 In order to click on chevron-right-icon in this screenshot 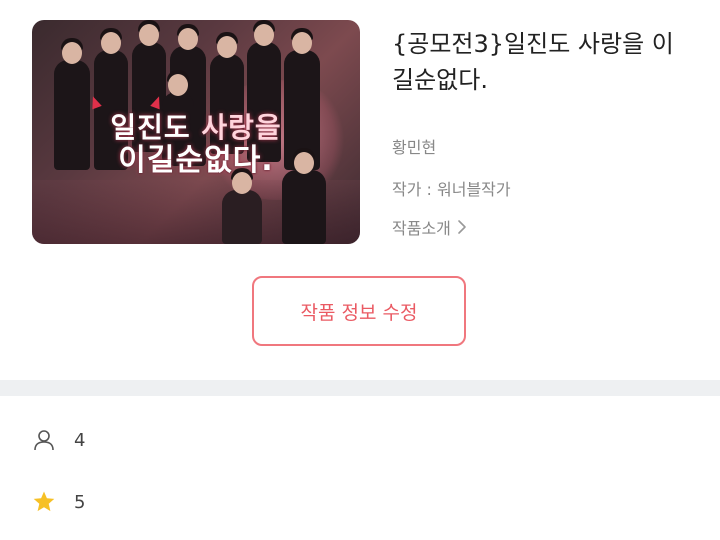, I will do `click(462, 227)`.